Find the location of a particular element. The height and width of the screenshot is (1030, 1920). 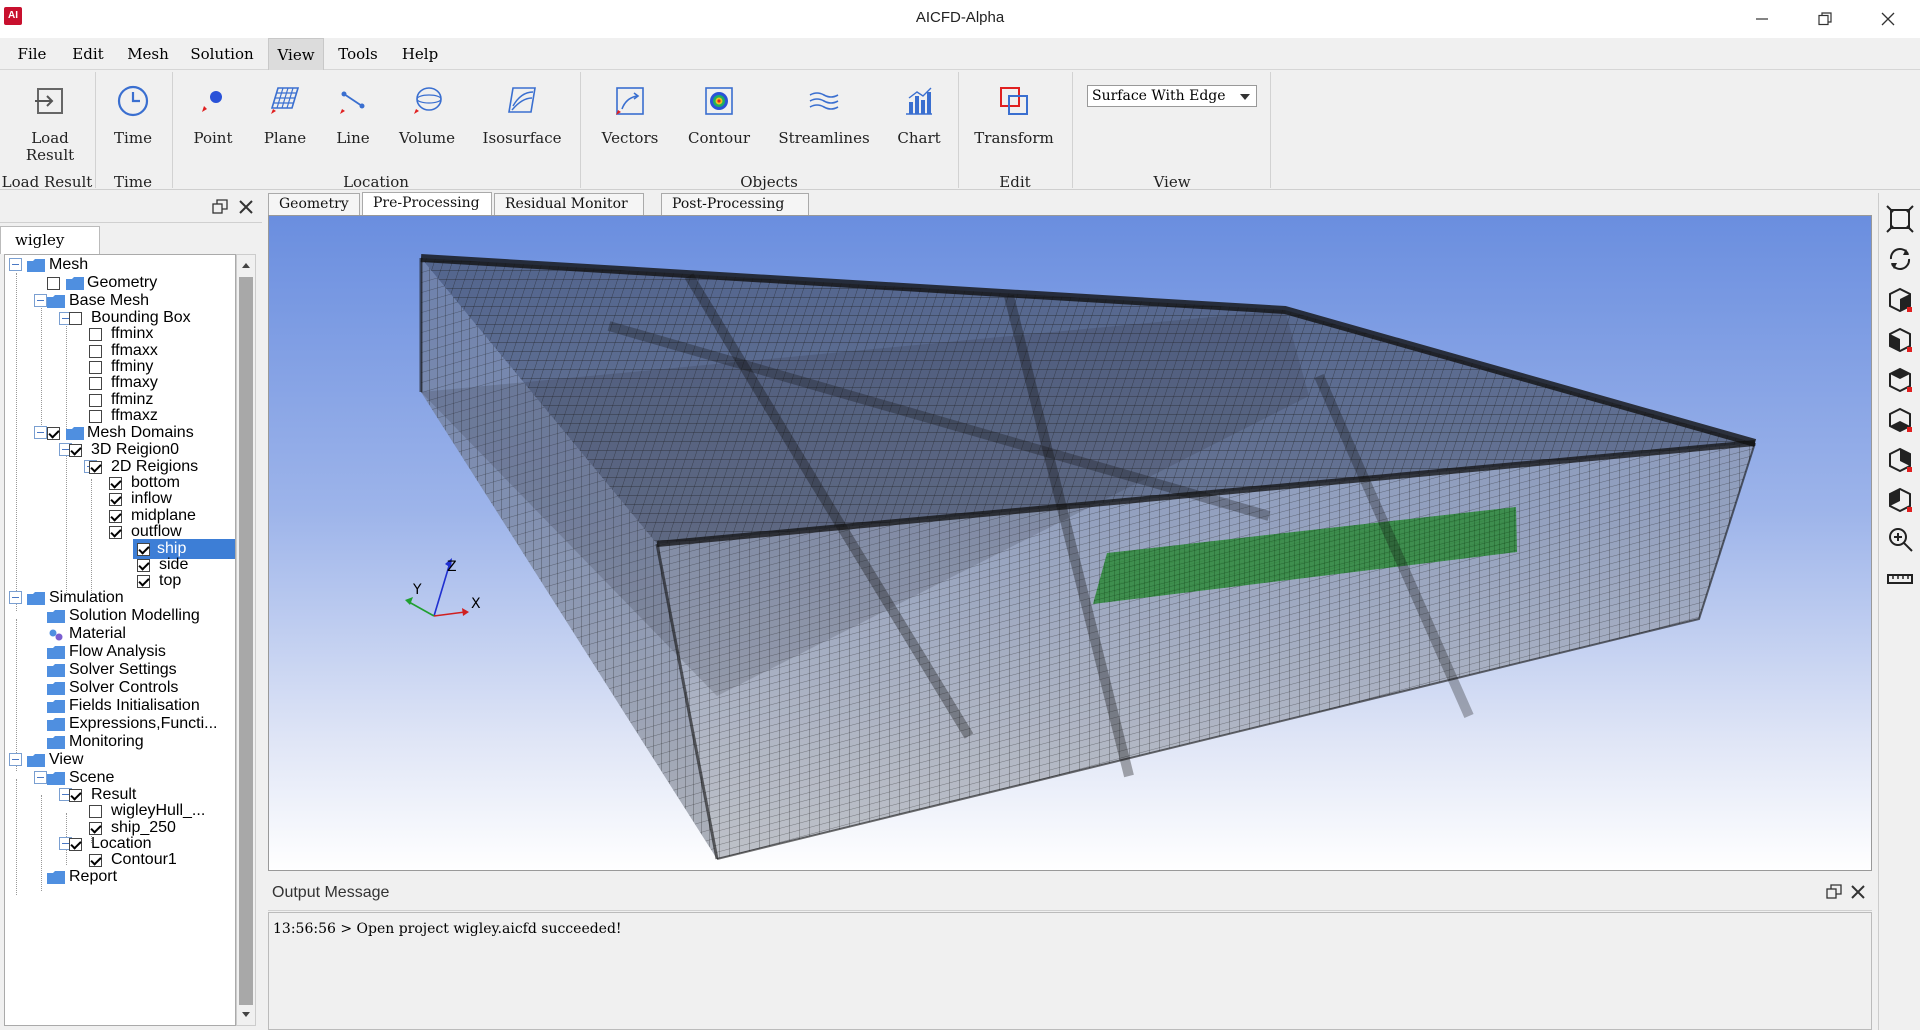

load-result-button: Load Result is located at coordinates (50, 129).